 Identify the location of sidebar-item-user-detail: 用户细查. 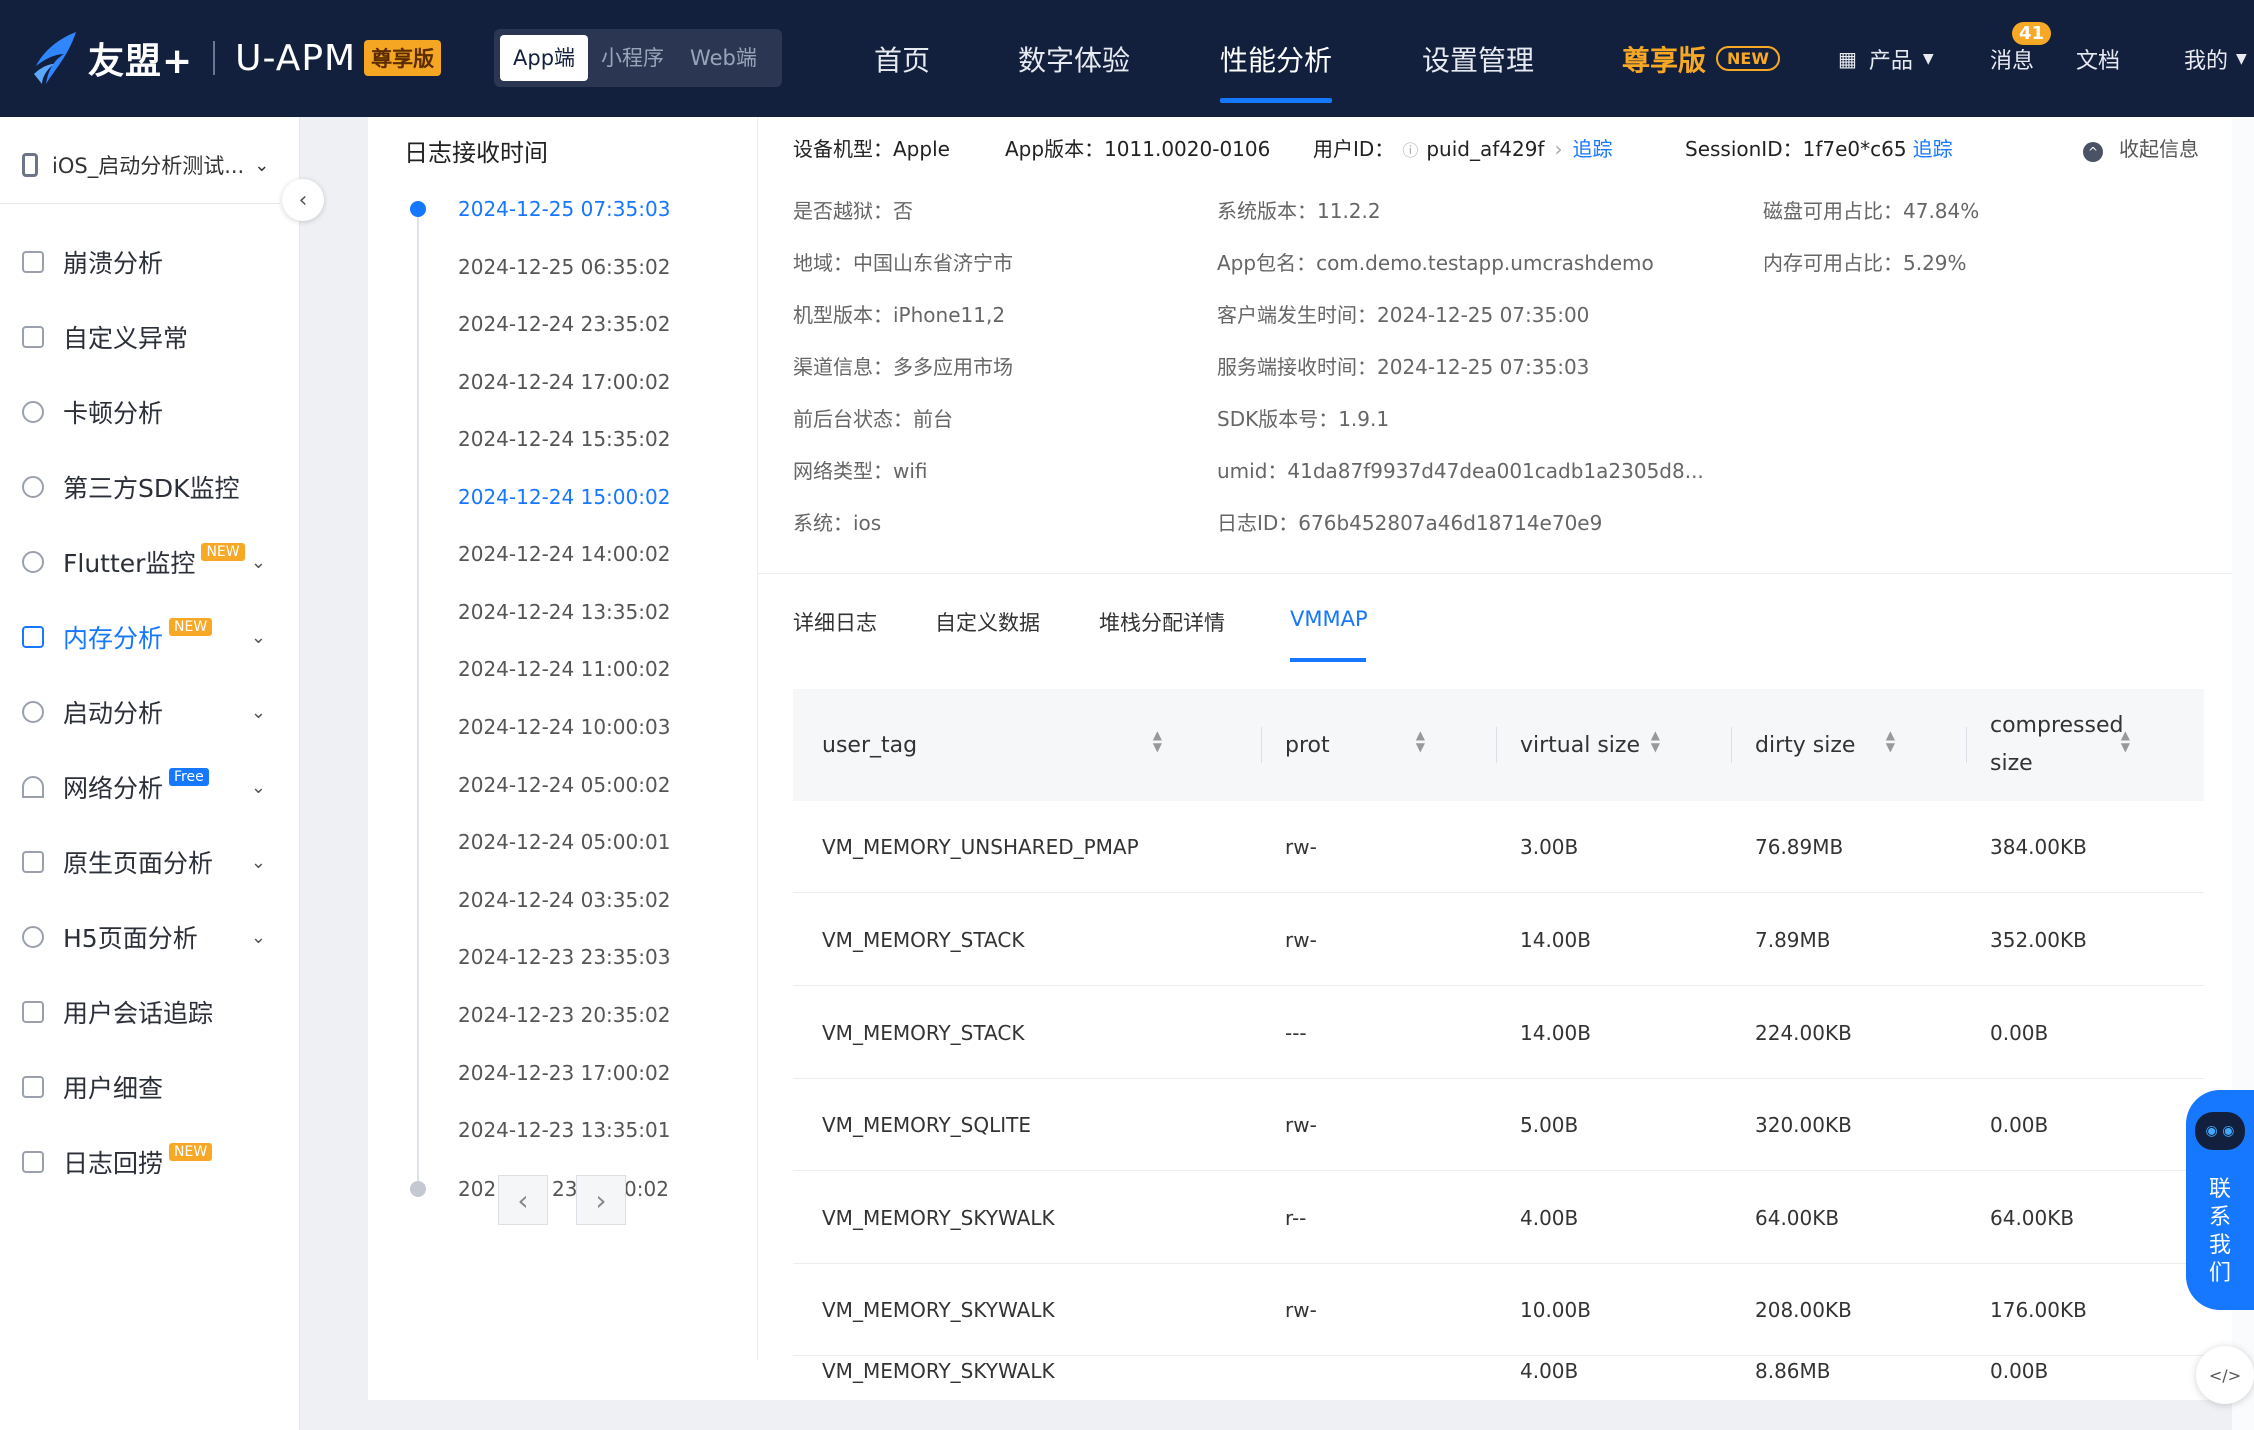
(147, 1087).